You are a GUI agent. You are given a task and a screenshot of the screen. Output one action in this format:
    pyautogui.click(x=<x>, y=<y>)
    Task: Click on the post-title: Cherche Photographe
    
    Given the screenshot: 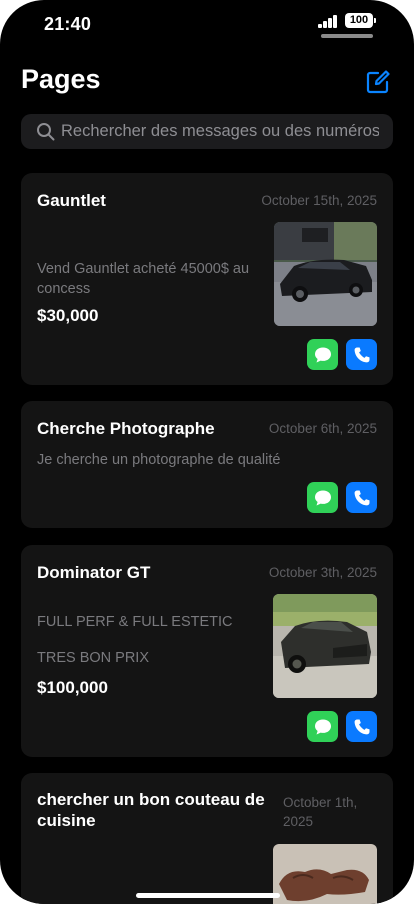 What is the action you would take?
    pyautogui.click(x=126, y=428)
    